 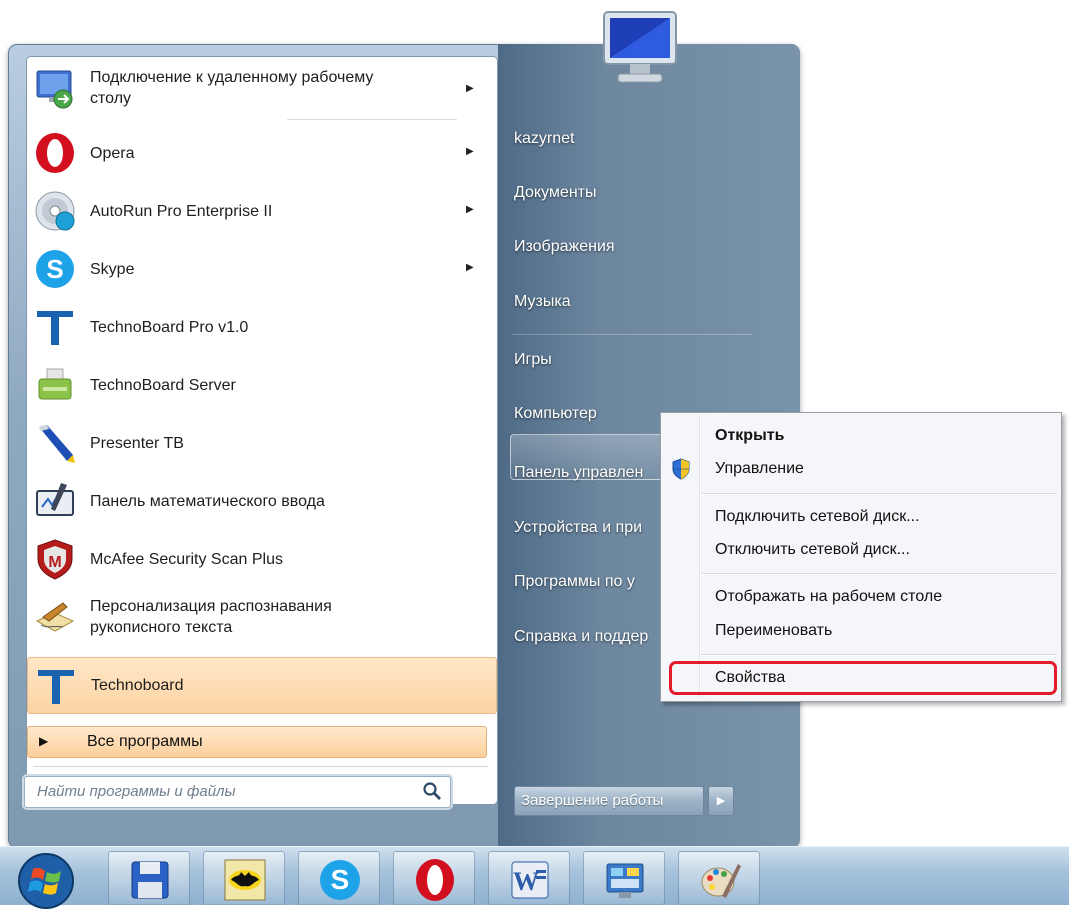 I want to click on pen-icon, so click(x=57, y=444).